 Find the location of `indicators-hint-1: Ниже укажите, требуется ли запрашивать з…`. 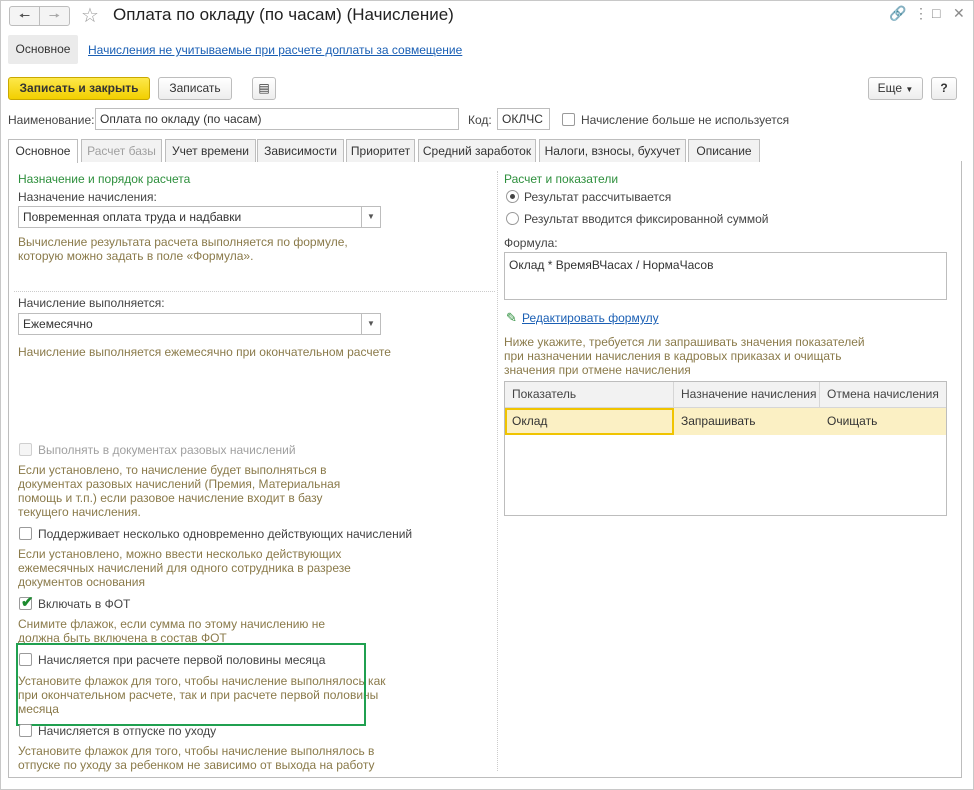

indicators-hint-1: Ниже укажите, требуется ли запрашивать з… is located at coordinates (684, 342).